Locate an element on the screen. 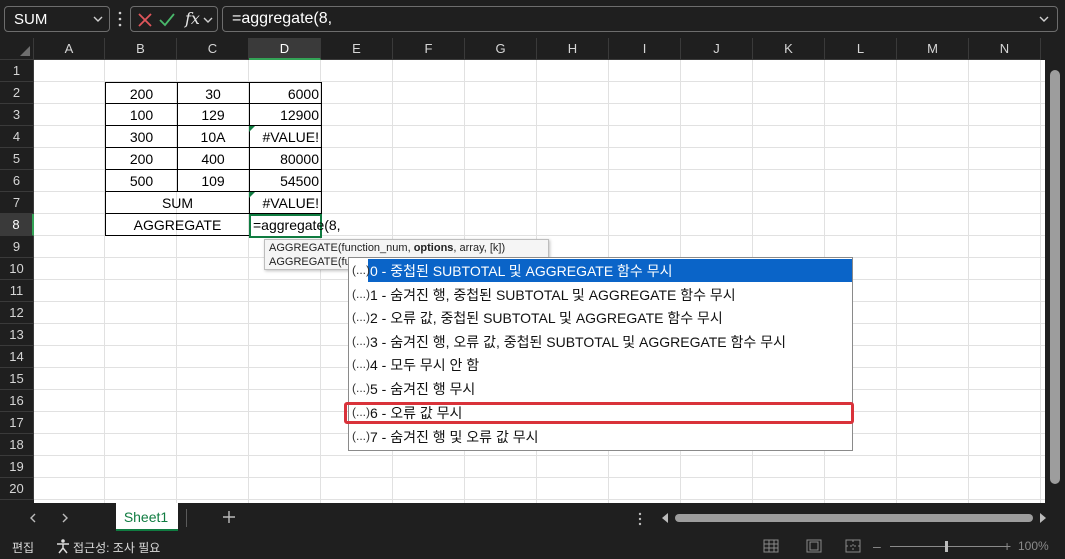  chevron-down-icon is located at coordinates (208, 20).